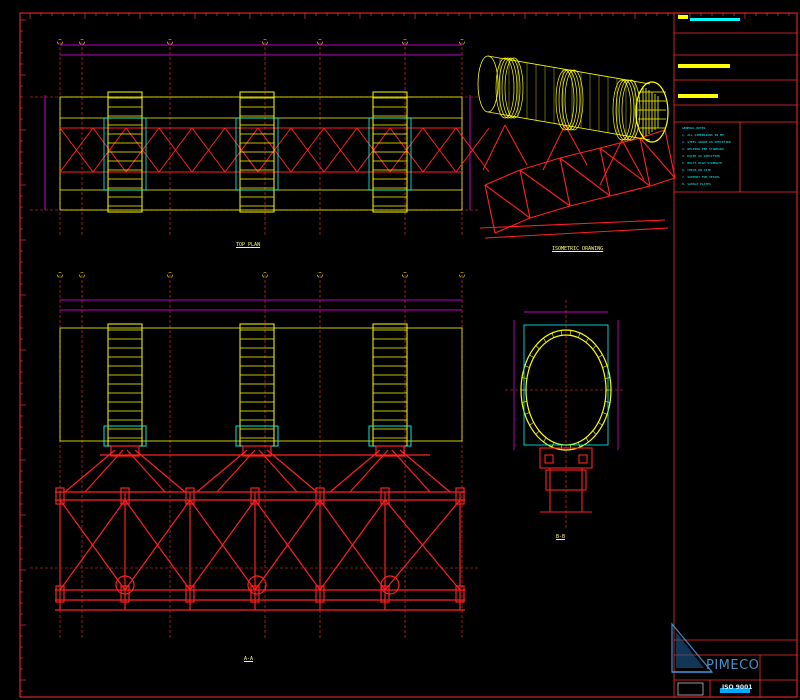 The width and height of the screenshot is (800, 700). What do you see at coordinates (409, 16) in the screenshot?
I see `top-ruler` at bounding box center [409, 16].